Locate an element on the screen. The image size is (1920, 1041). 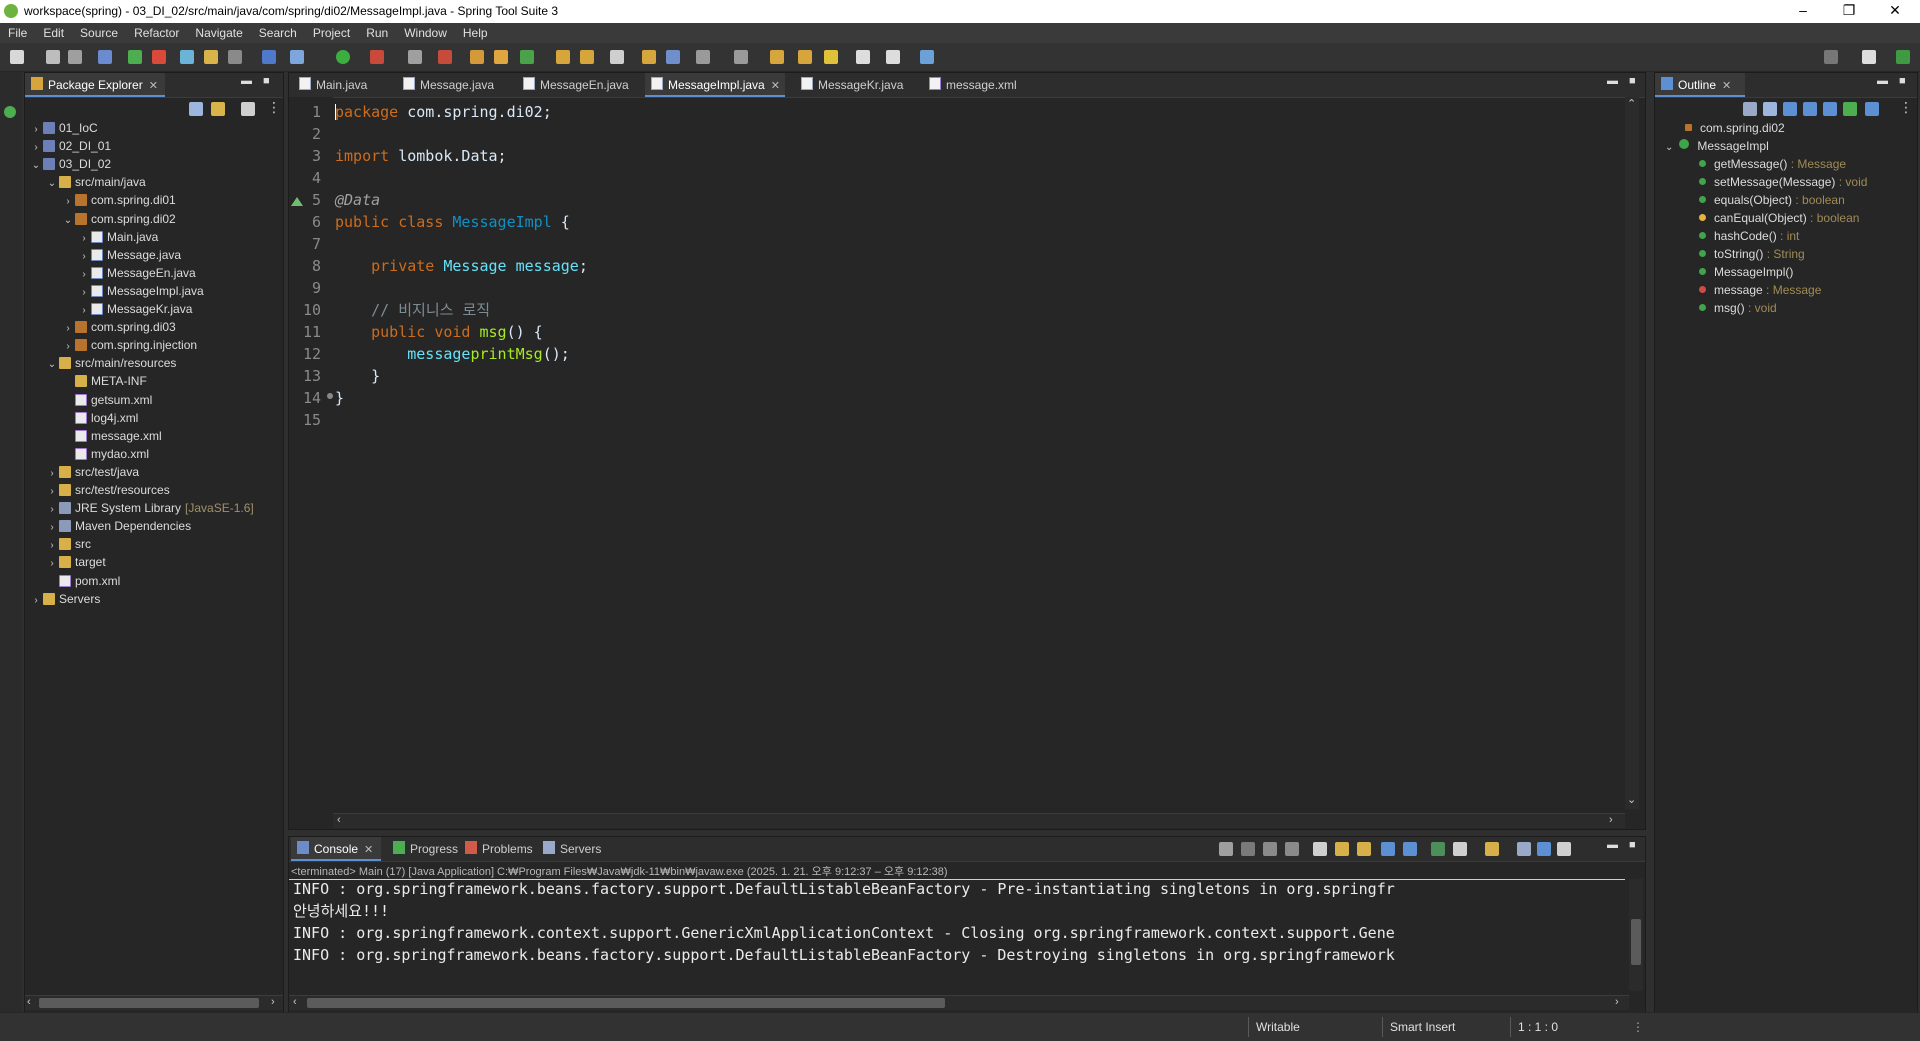
tab-problems: Problems is located at coordinates (497, 849).